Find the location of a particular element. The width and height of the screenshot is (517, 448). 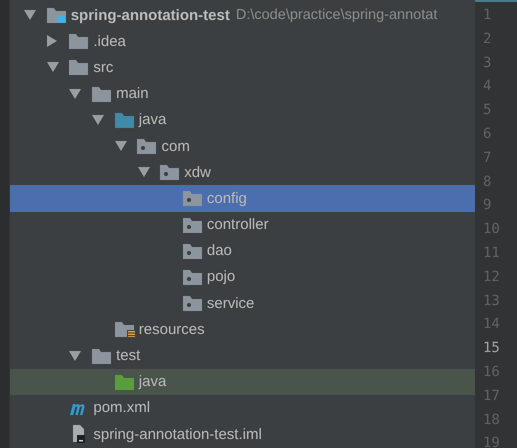

highlighted-tree-row: java is located at coordinates (242, 381).